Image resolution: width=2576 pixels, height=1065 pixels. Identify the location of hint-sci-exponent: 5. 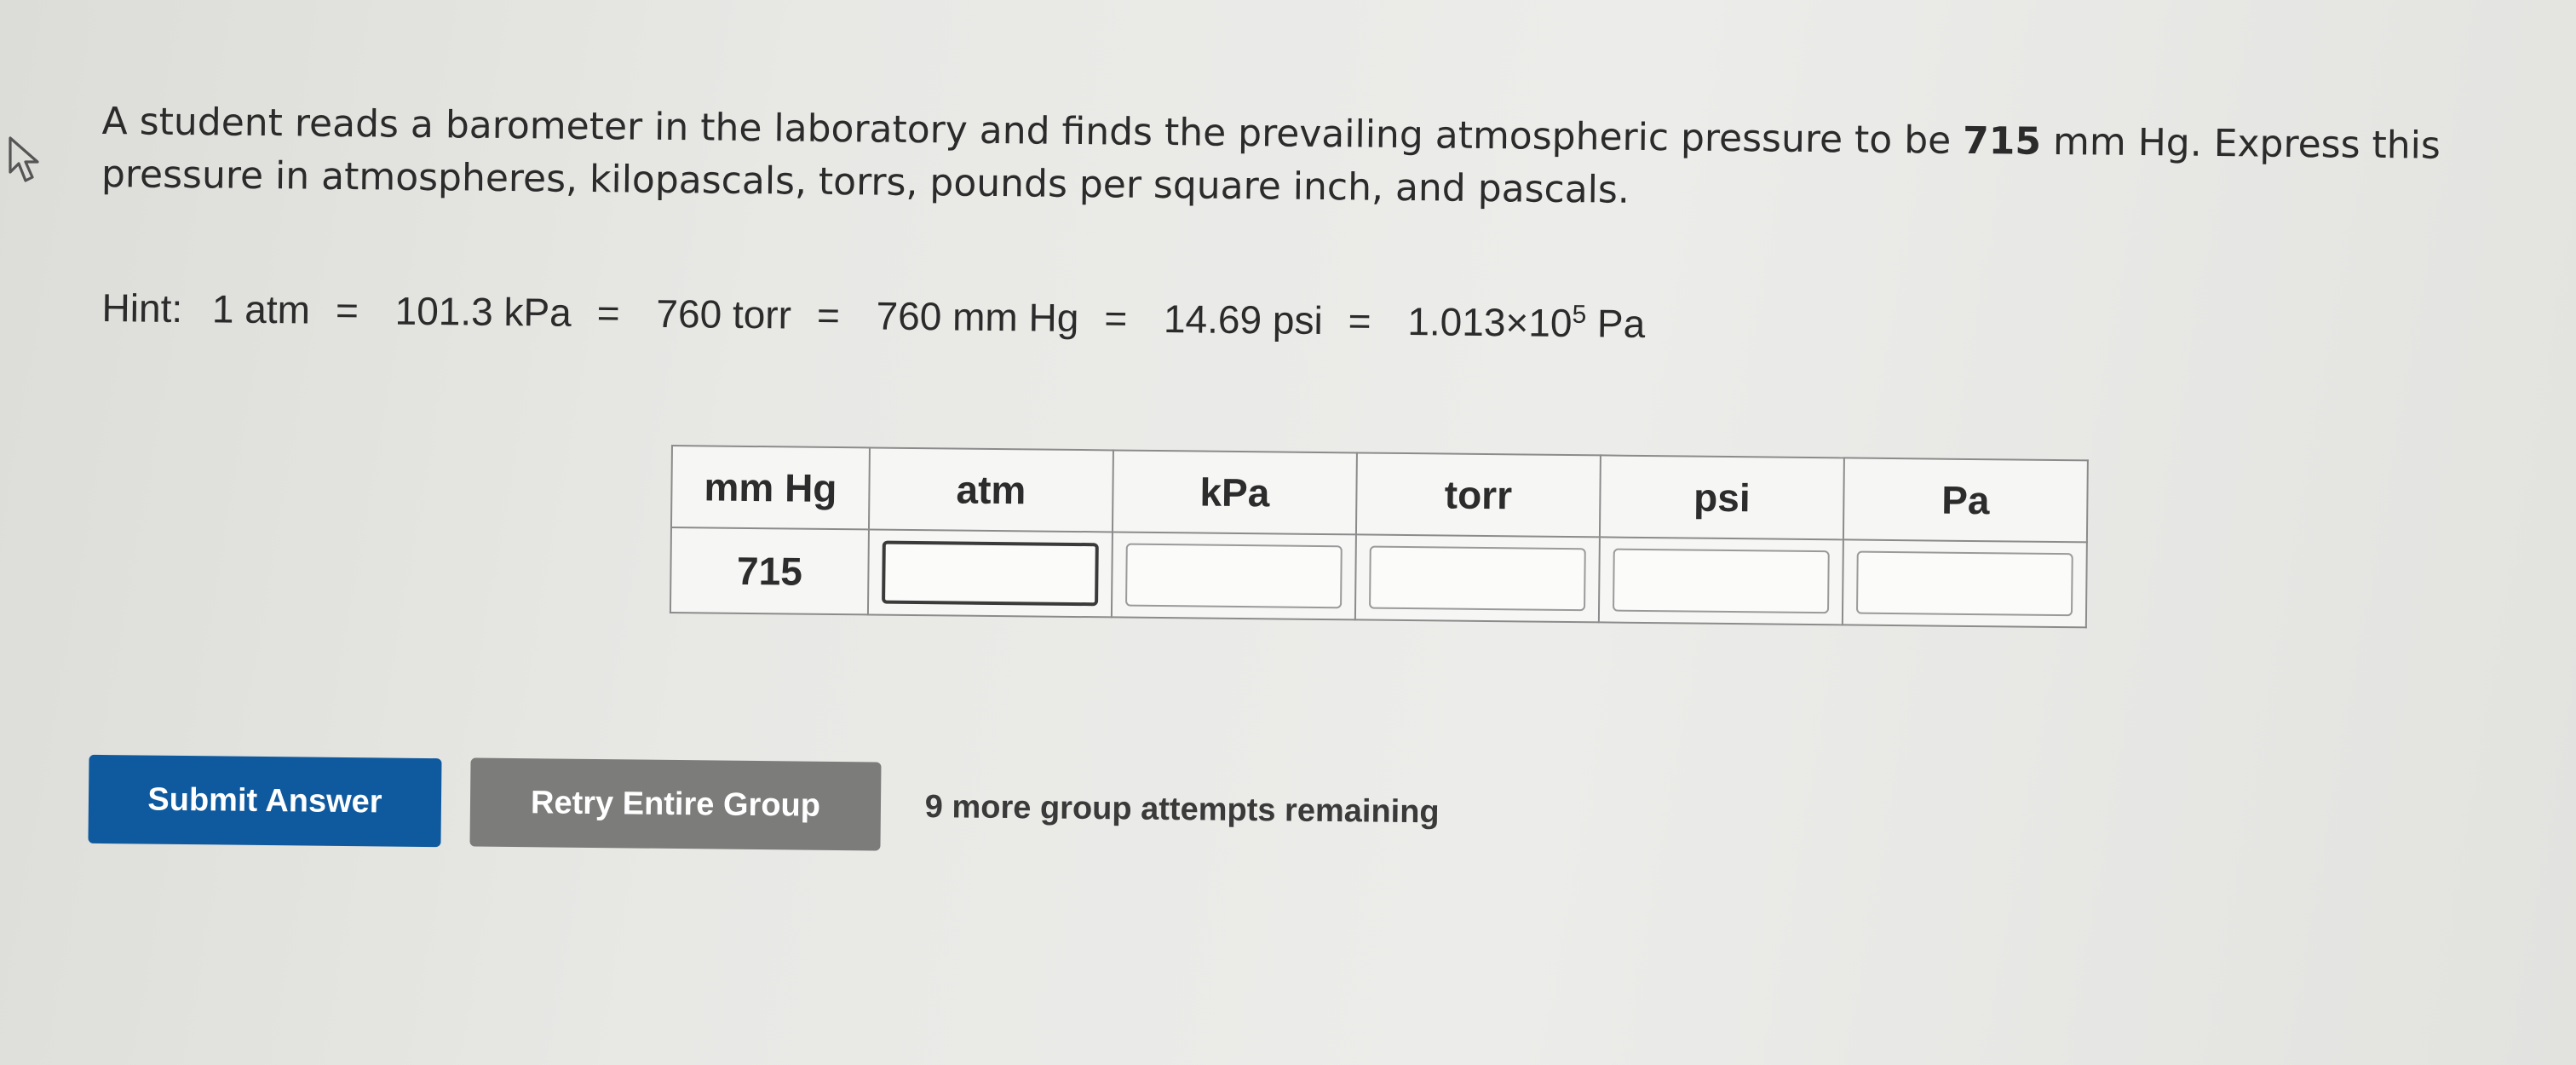
(1580, 315).